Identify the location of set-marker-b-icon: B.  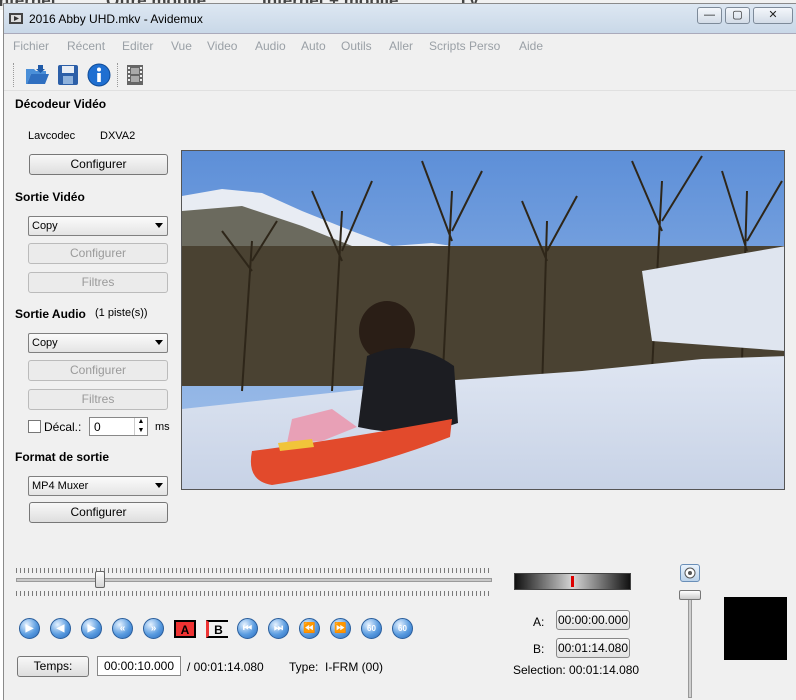
(217, 629).